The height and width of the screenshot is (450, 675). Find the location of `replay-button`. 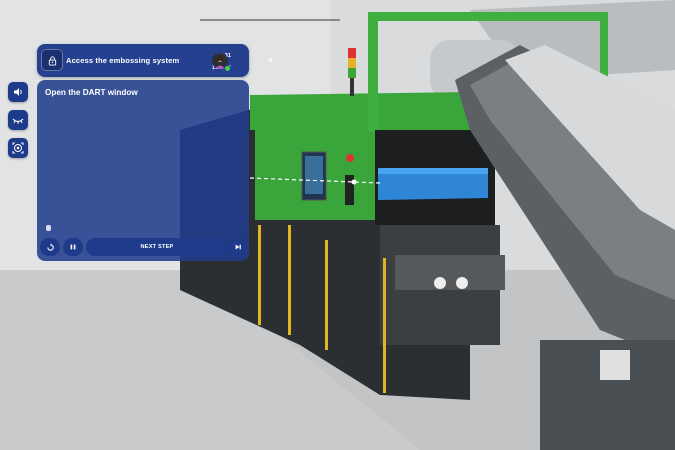

replay-button is located at coordinates (50, 247).